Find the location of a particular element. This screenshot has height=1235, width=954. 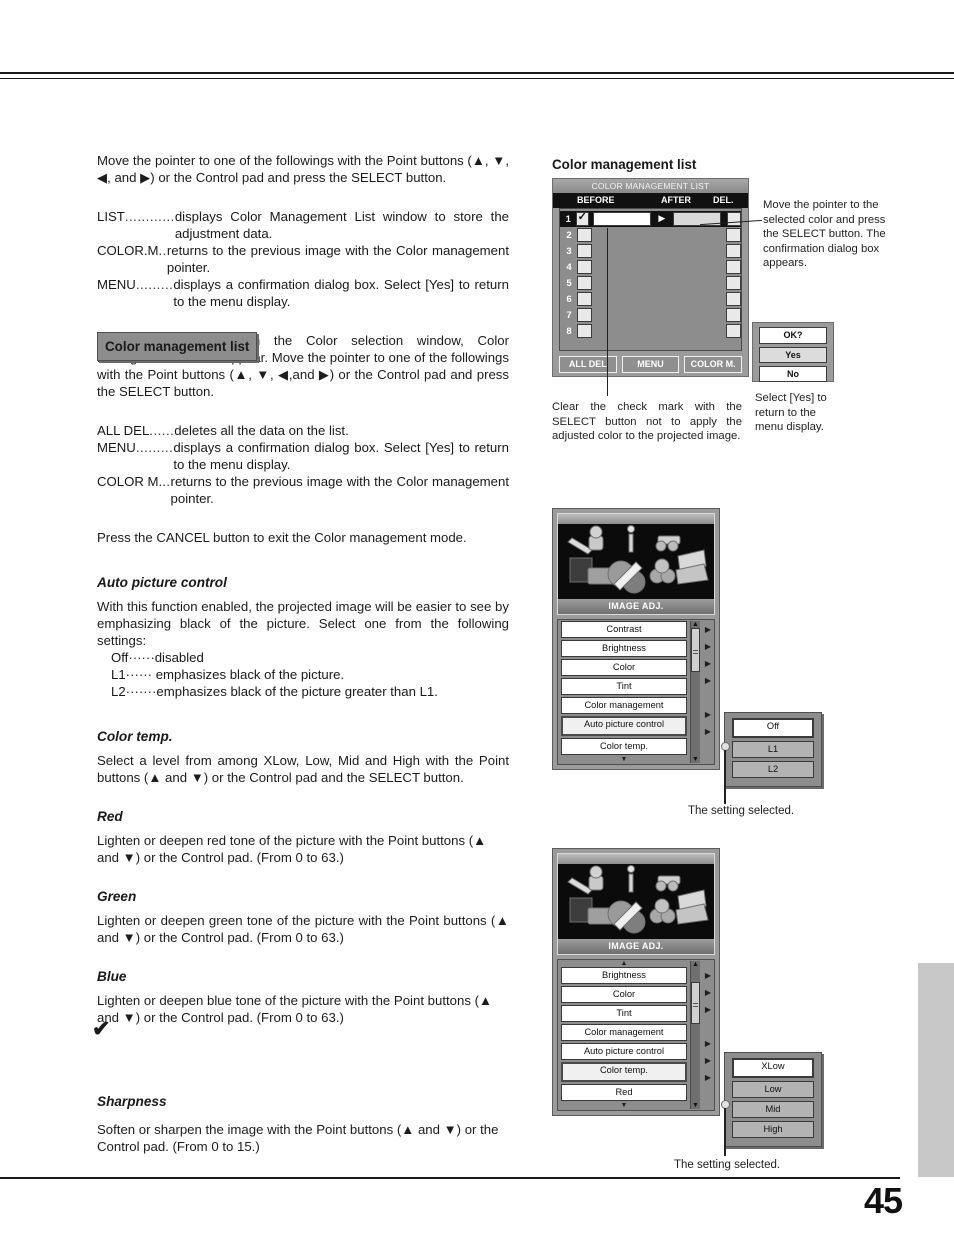

section-heading-color-management-list: Color management list is located at coordinates (177, 346).